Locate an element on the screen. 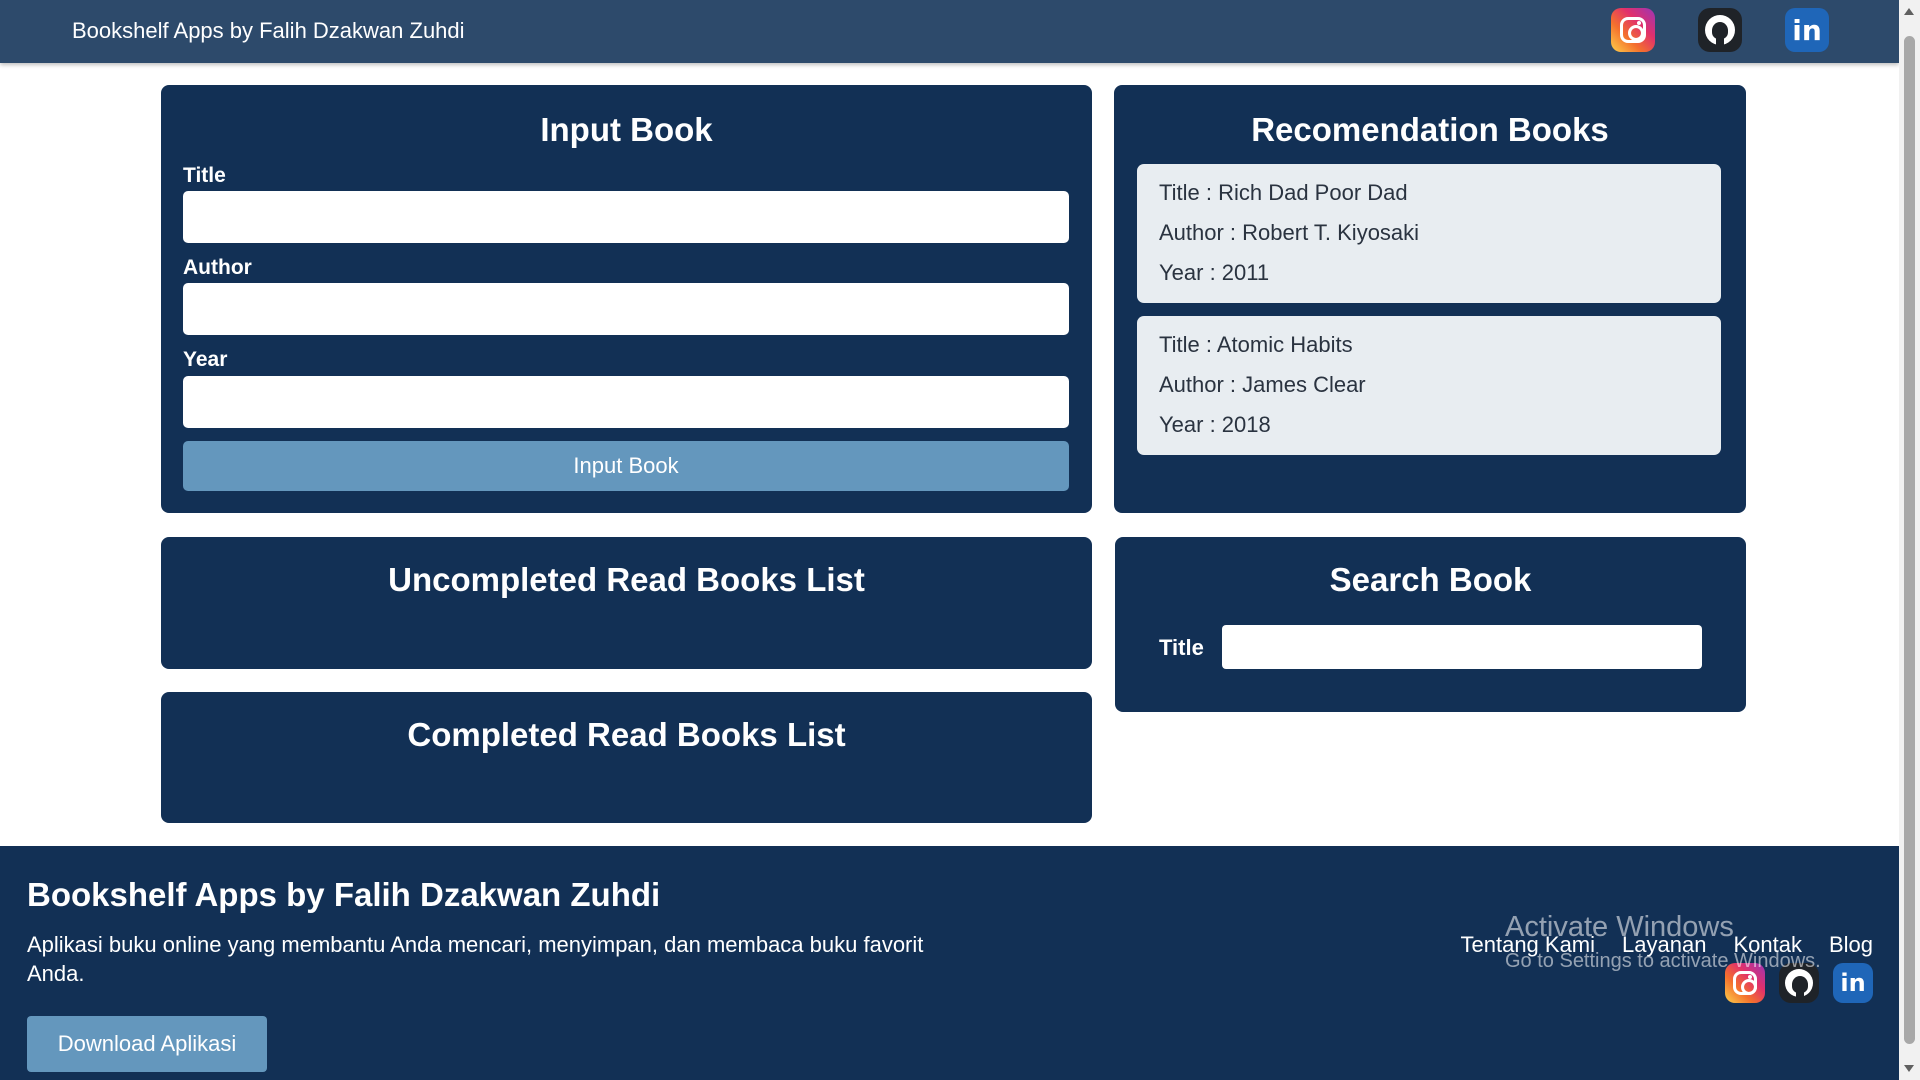 Image resolution: width=1920 pixels, height=1080 pixels. scroll-up-icon is located at coordinates (1909, 11).